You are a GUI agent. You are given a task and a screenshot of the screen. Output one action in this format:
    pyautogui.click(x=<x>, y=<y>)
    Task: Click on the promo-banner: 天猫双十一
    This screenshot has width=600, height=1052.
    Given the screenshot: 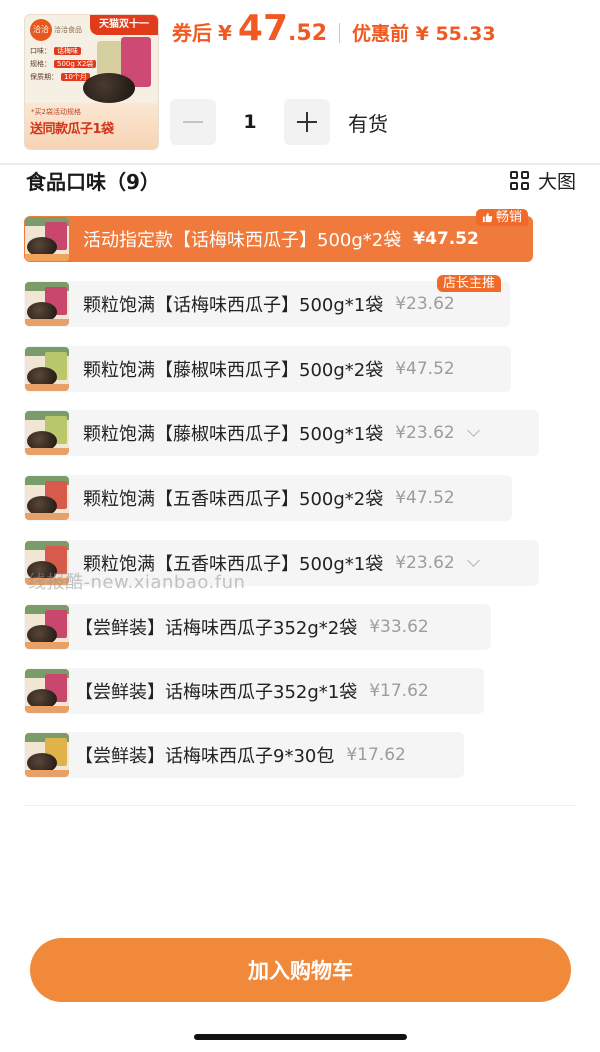 What is the action you would take?
    pyautogui.click(x=124, y=25)
    